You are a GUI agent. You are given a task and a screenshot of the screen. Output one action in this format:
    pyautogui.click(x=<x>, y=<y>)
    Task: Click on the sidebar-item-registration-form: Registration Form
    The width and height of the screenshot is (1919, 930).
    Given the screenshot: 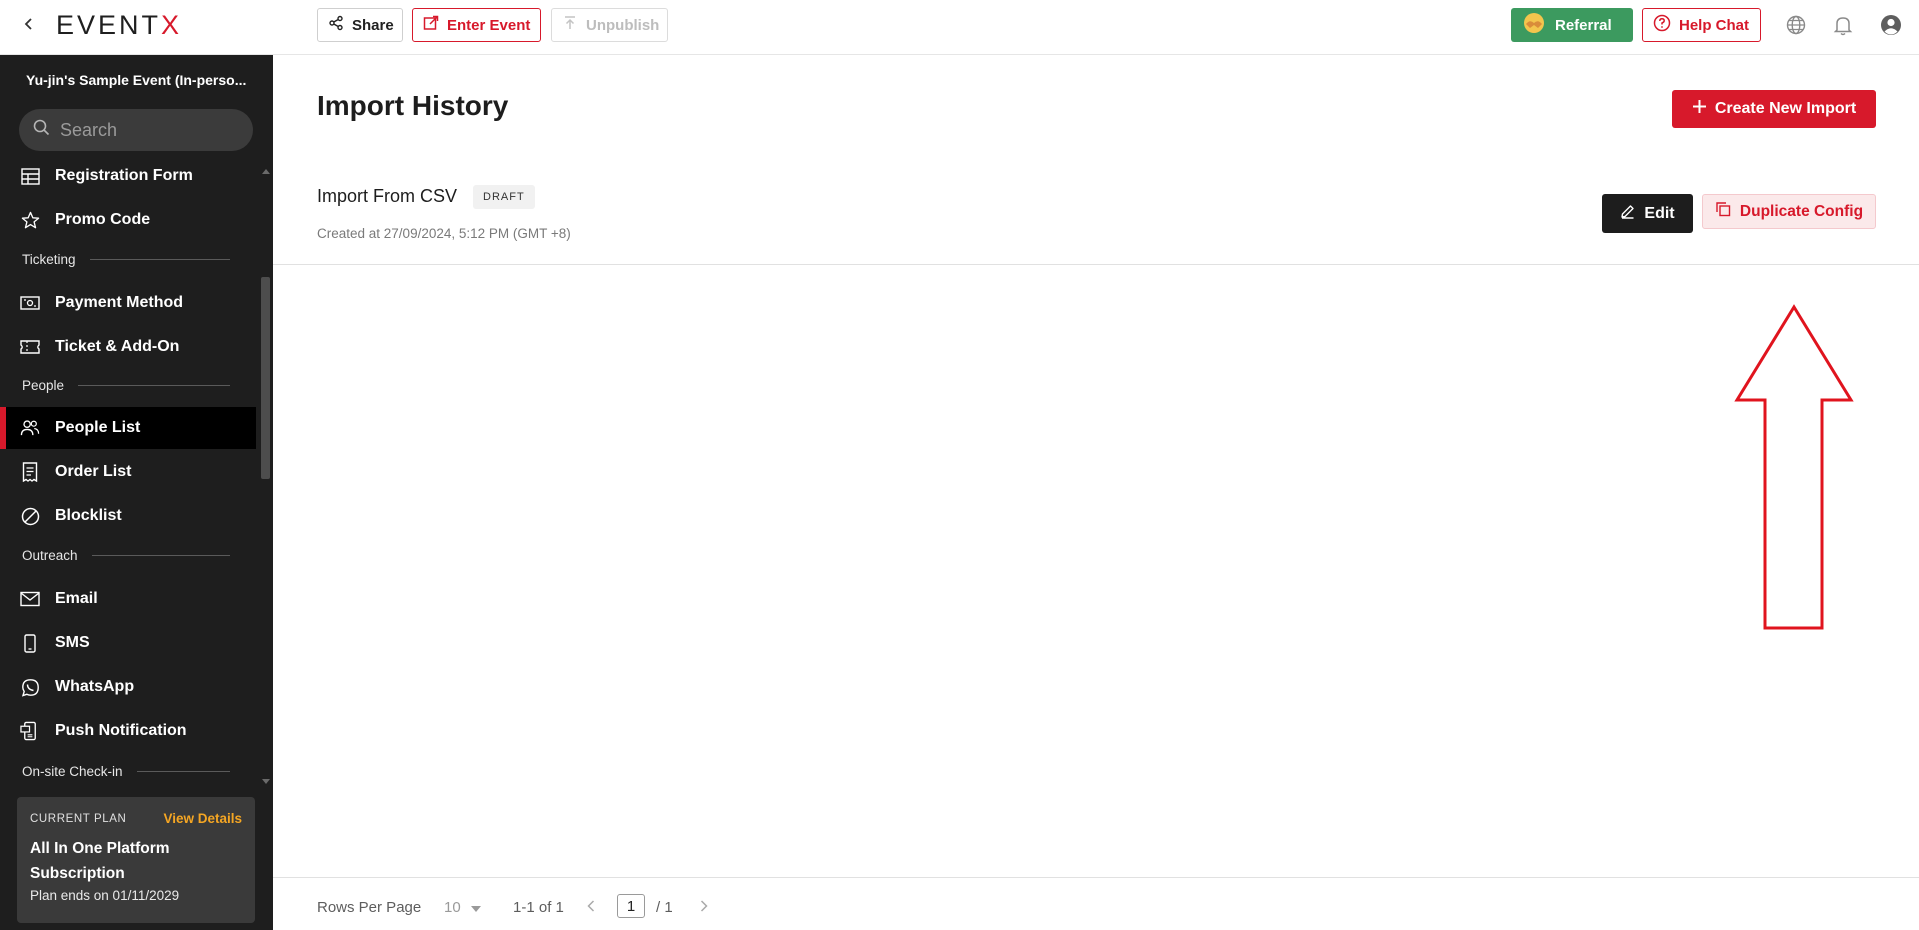 What is the action you would take?
    pyautogui.click(x=128, y=176)
    